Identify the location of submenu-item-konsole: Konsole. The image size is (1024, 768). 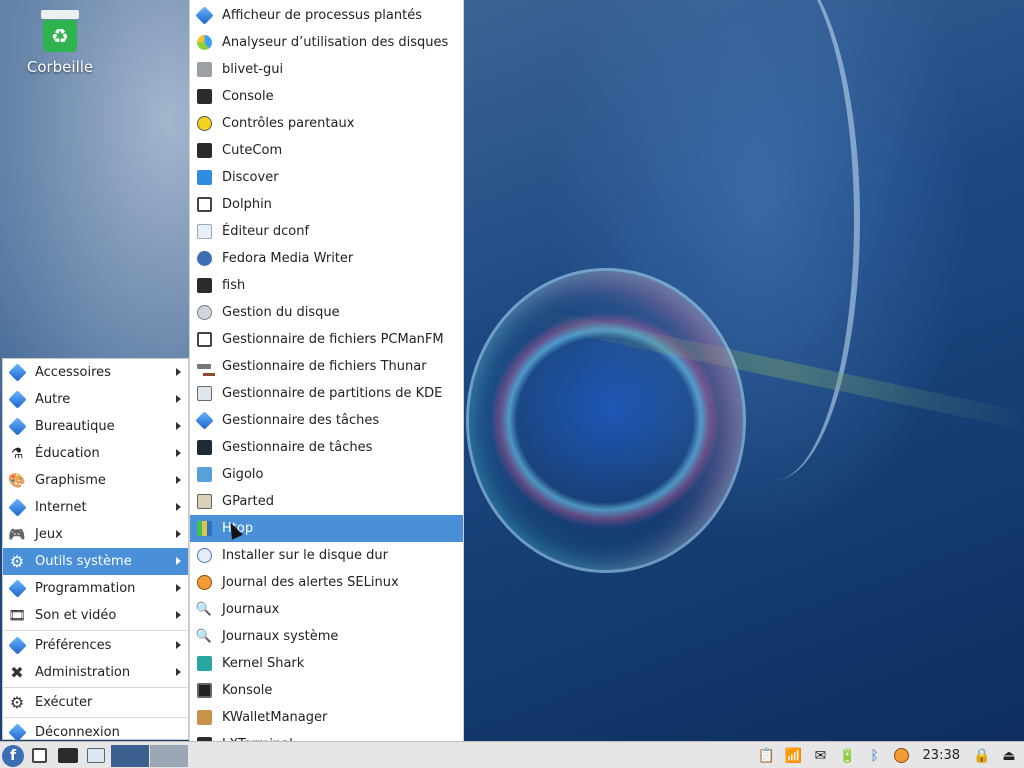
(326, 690).